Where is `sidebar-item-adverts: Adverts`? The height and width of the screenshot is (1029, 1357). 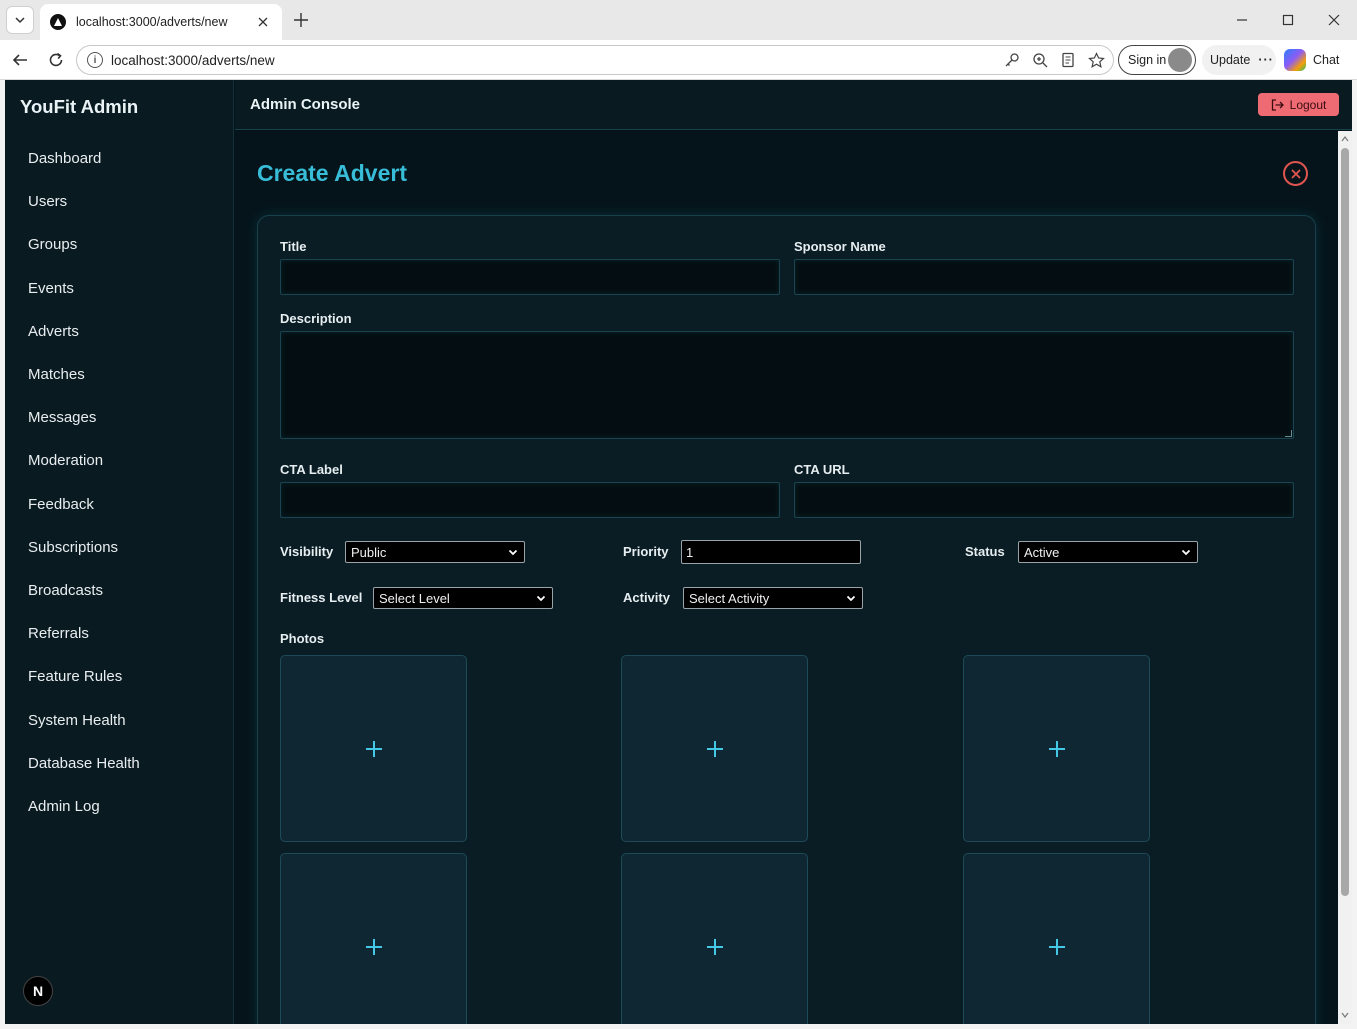 sidebar-item-adverts: Adverts is located at coordinates (119, 331).